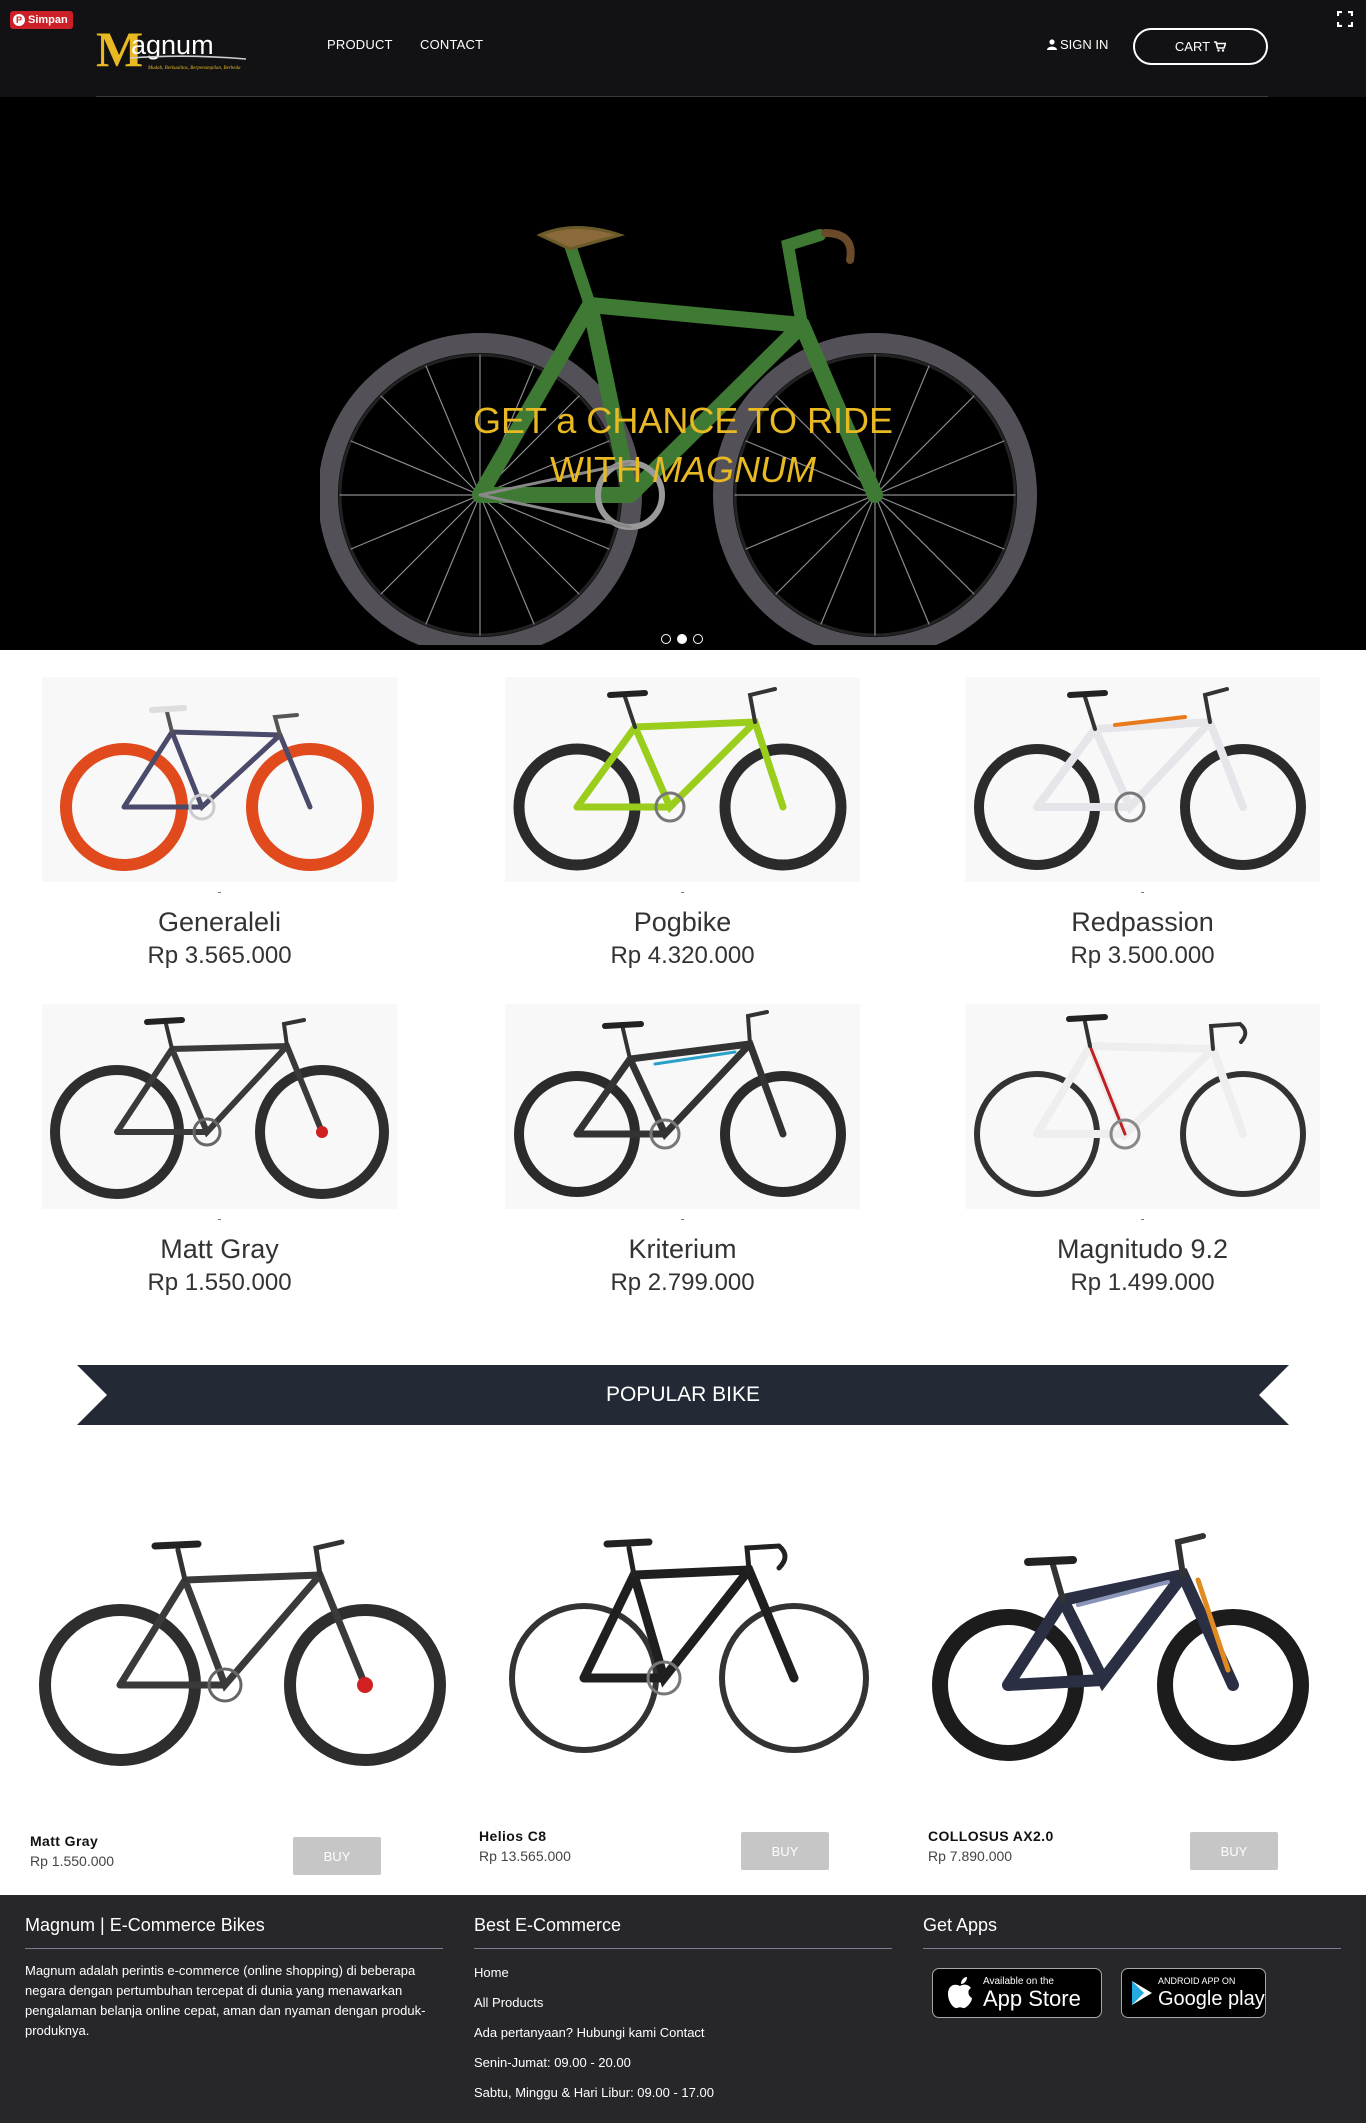 This screenshot has width=1366, height=2123. Describe the element at coordinates (1197, 1980) in the screenshot. I see `google-play-small-text: ANDROID APP ON` at that location.